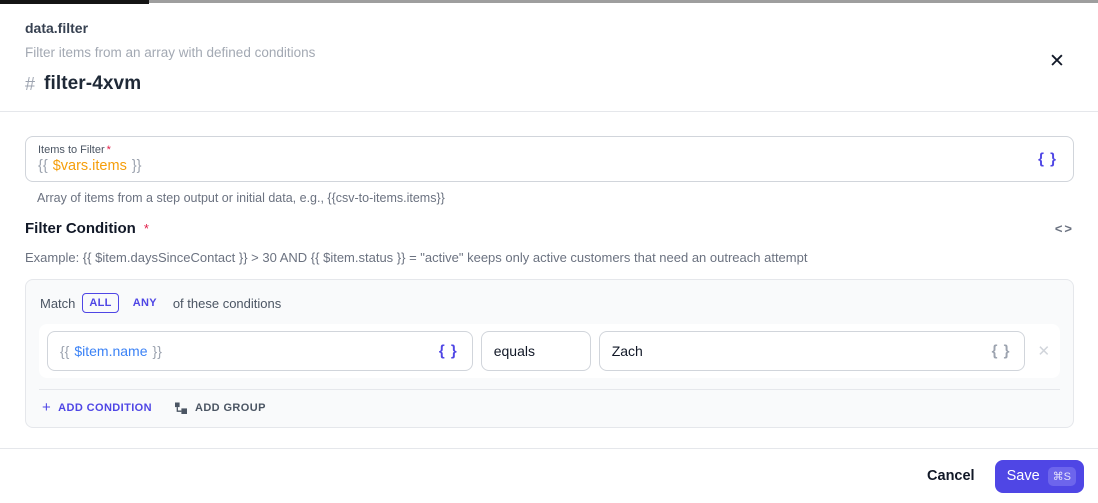  I want to click on items-to-filter-label-text: Items to Filter, so click(71, 150).